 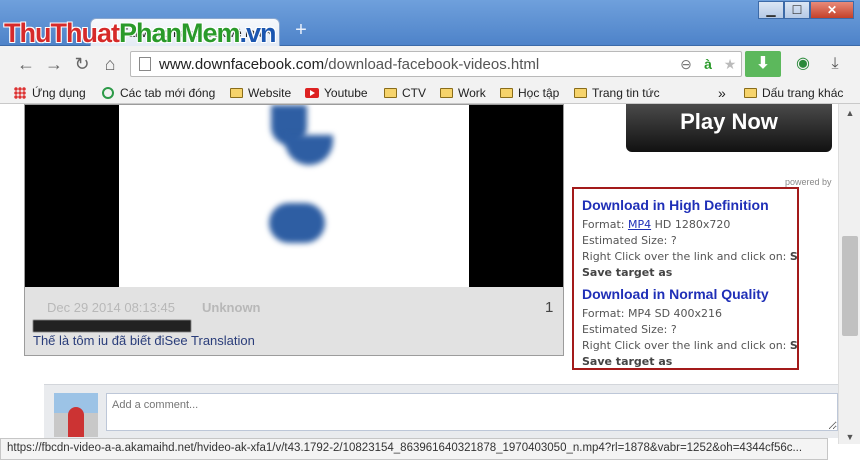 I want to click on scrollbar-thumb, so click(x=850, y=286).